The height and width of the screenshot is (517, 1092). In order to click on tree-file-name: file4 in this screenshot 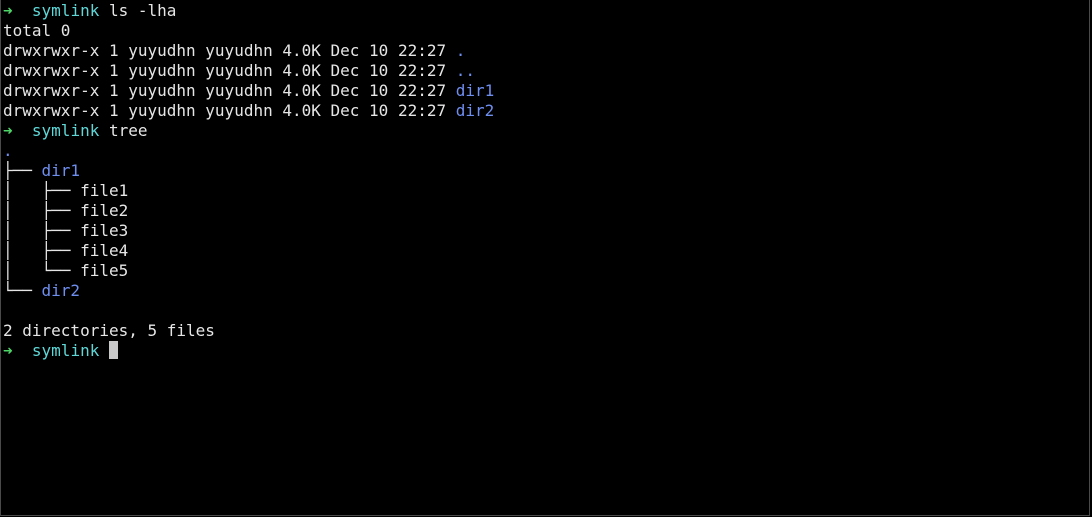, I will do `click(104, 250)`.